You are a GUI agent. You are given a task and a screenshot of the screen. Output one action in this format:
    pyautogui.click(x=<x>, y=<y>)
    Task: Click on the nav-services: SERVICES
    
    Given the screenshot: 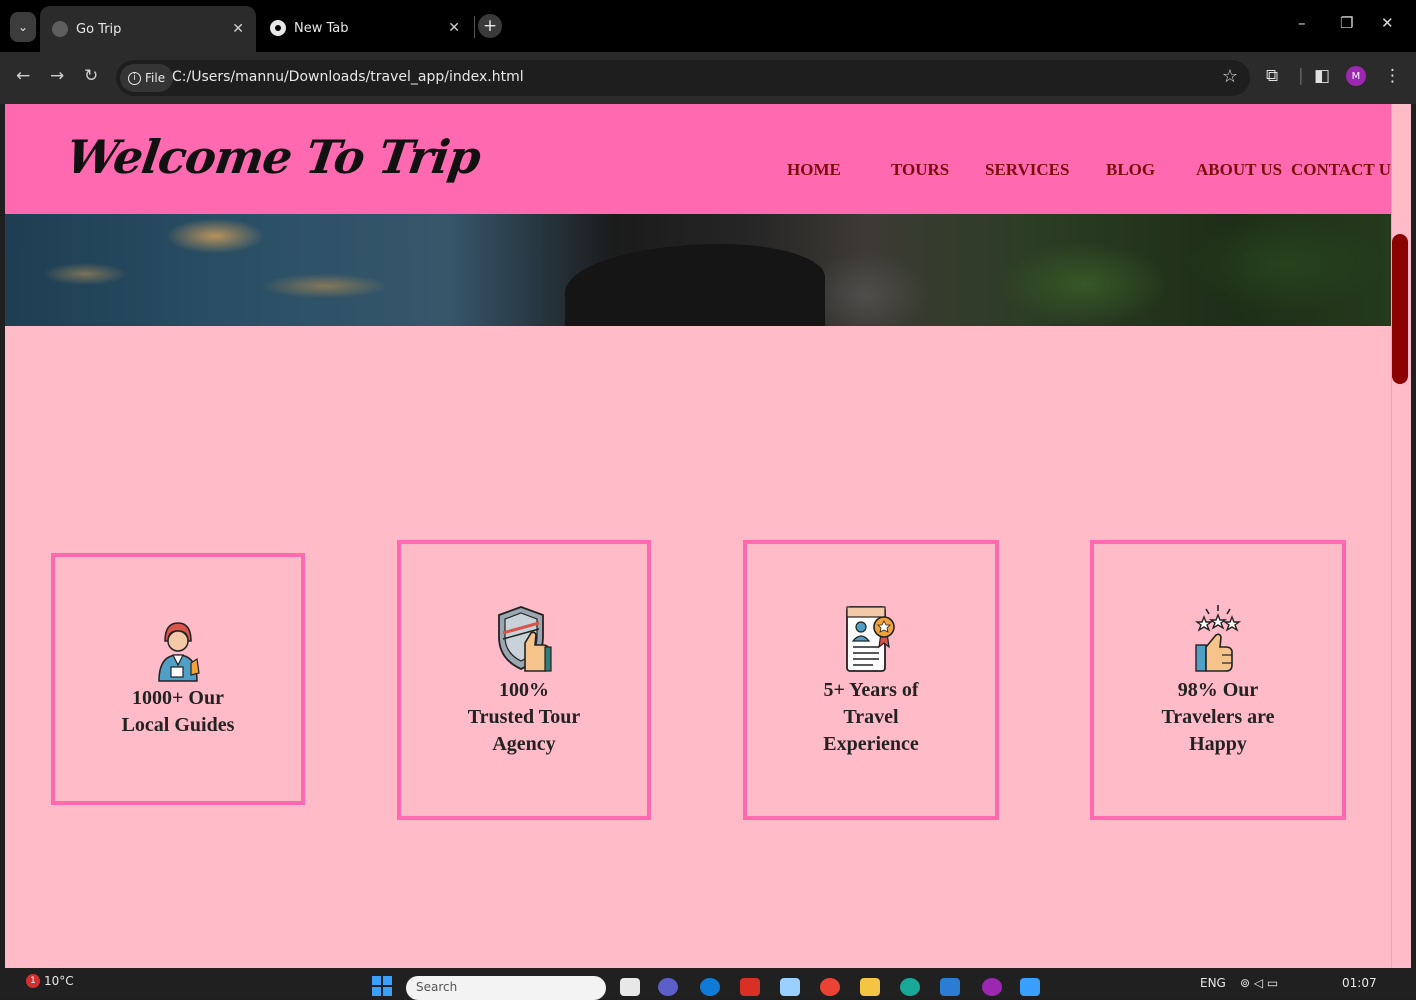 What is the action you would take?
    pyautogui.click(x=1027, y=170)
    